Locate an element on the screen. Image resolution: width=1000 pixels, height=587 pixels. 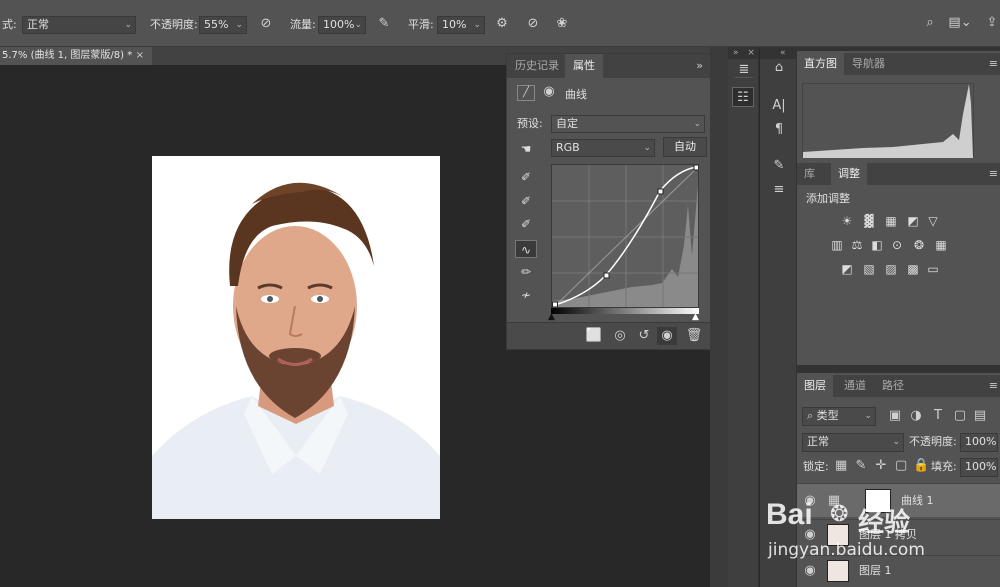
lock-transparent-icon: ▦ is located at coordinates (841, 466).